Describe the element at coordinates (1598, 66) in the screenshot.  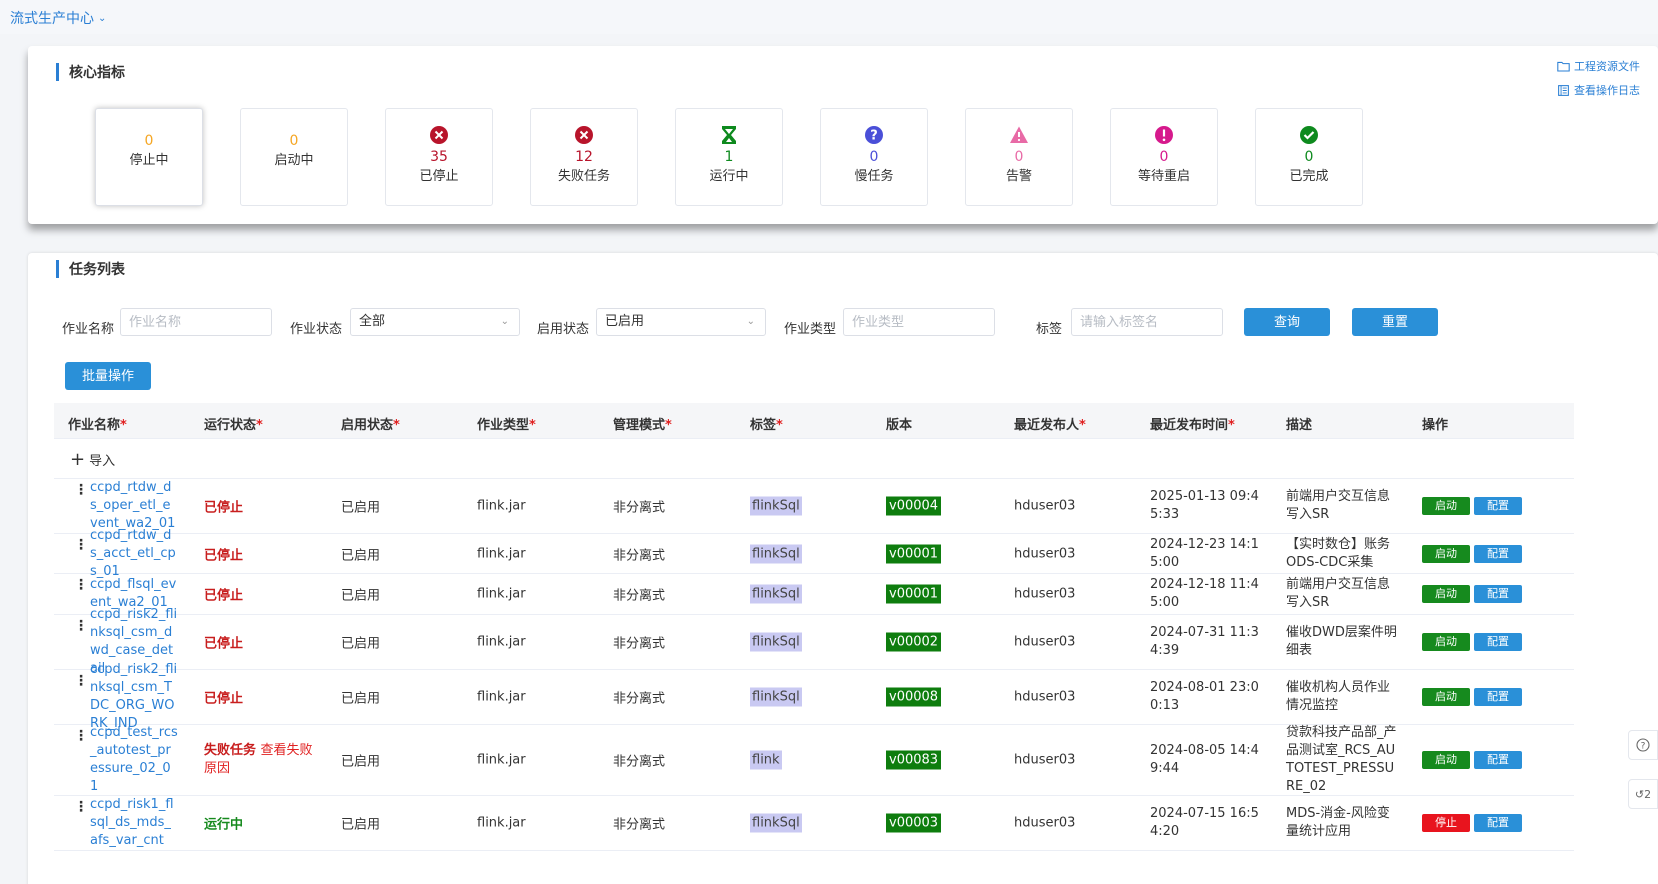
I see `resource-files-link: 工程资源文件` at that location.